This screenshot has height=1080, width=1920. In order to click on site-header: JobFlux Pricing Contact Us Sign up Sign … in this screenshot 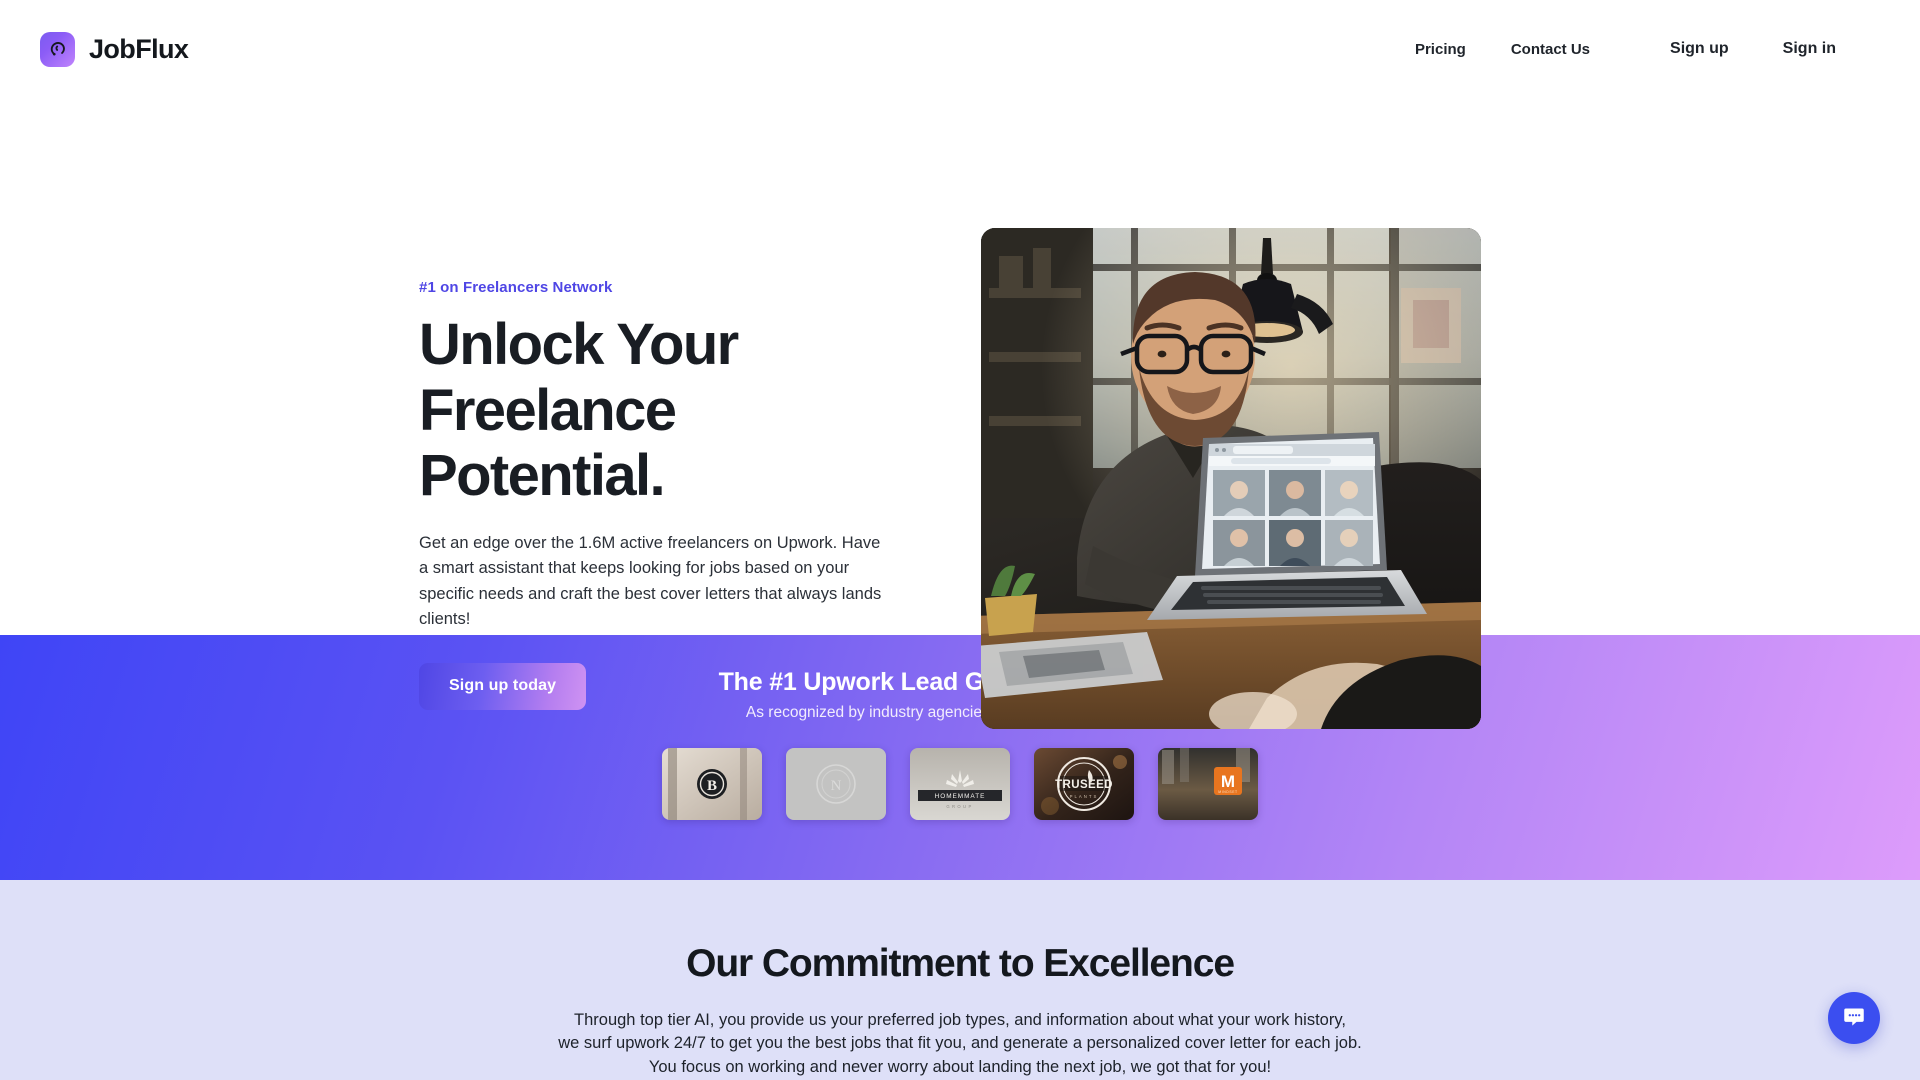, I will do `click(960, 49)`.